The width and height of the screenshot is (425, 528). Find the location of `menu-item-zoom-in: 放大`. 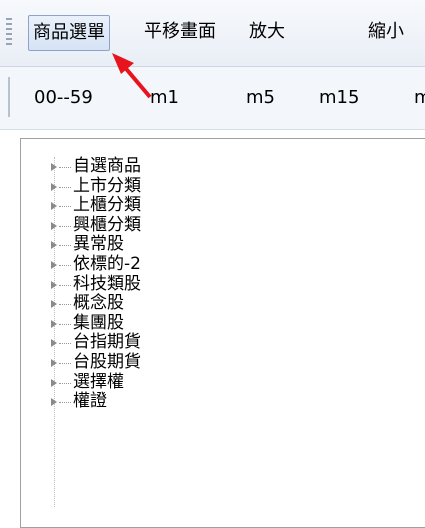

menu-item-zoom-in: 放大 is located at coordinates (267, 32).